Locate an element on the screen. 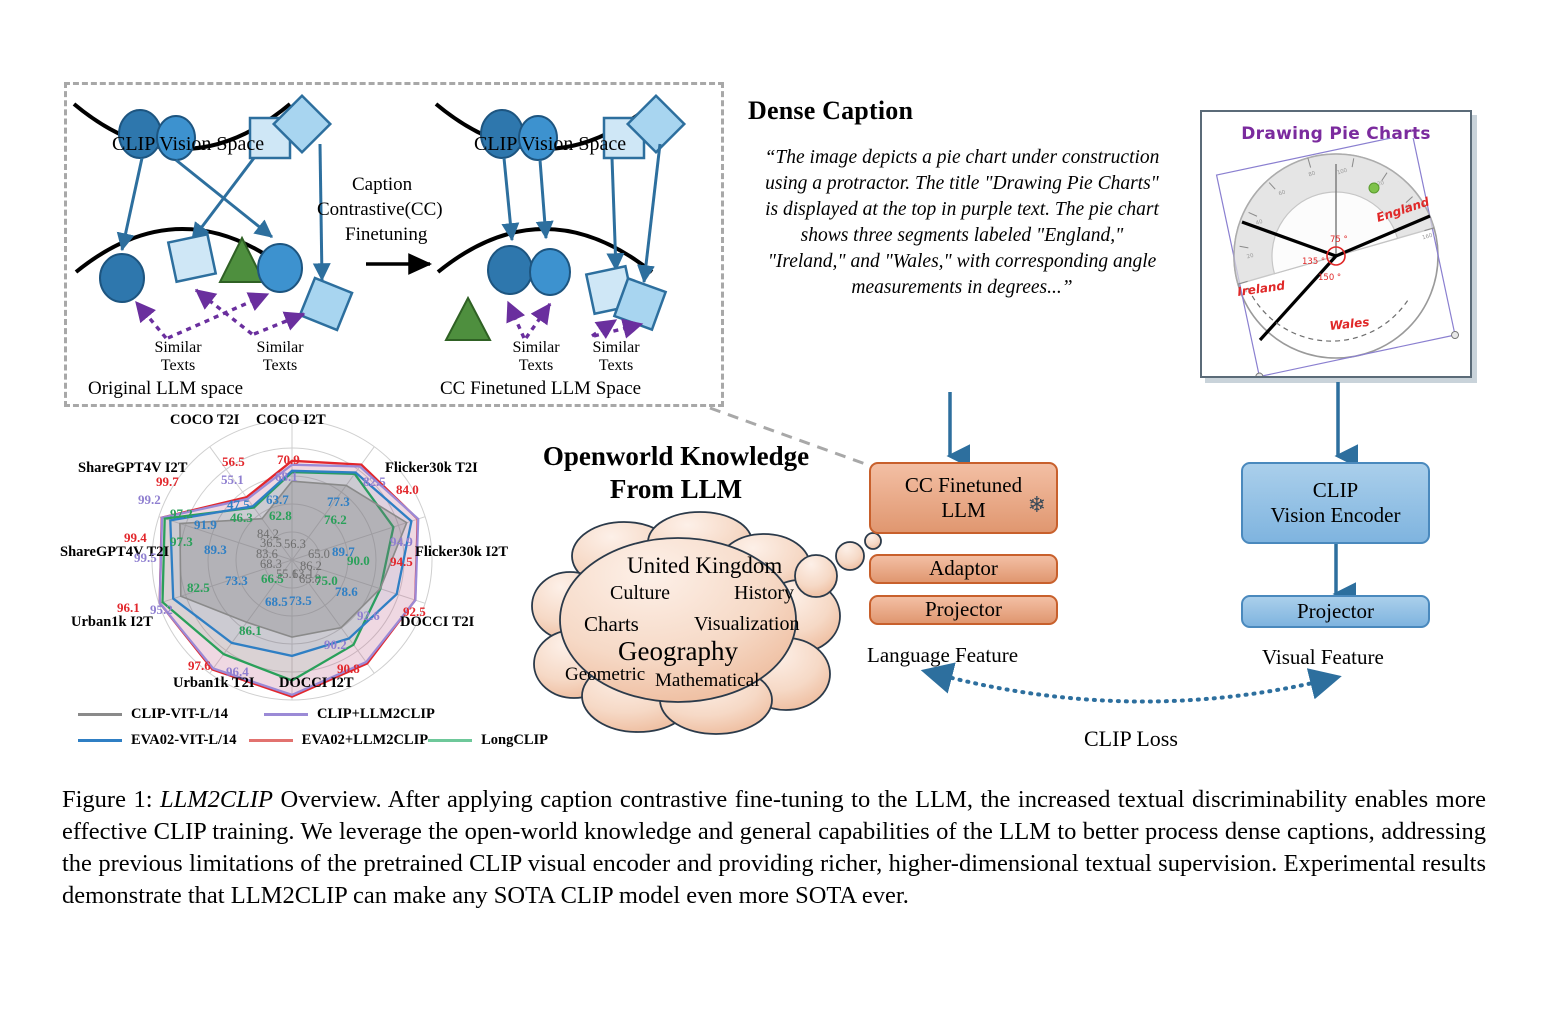  radar-axis-flicker30k-t2i: Flicker30k T2I is located at coordinates (431, 468).